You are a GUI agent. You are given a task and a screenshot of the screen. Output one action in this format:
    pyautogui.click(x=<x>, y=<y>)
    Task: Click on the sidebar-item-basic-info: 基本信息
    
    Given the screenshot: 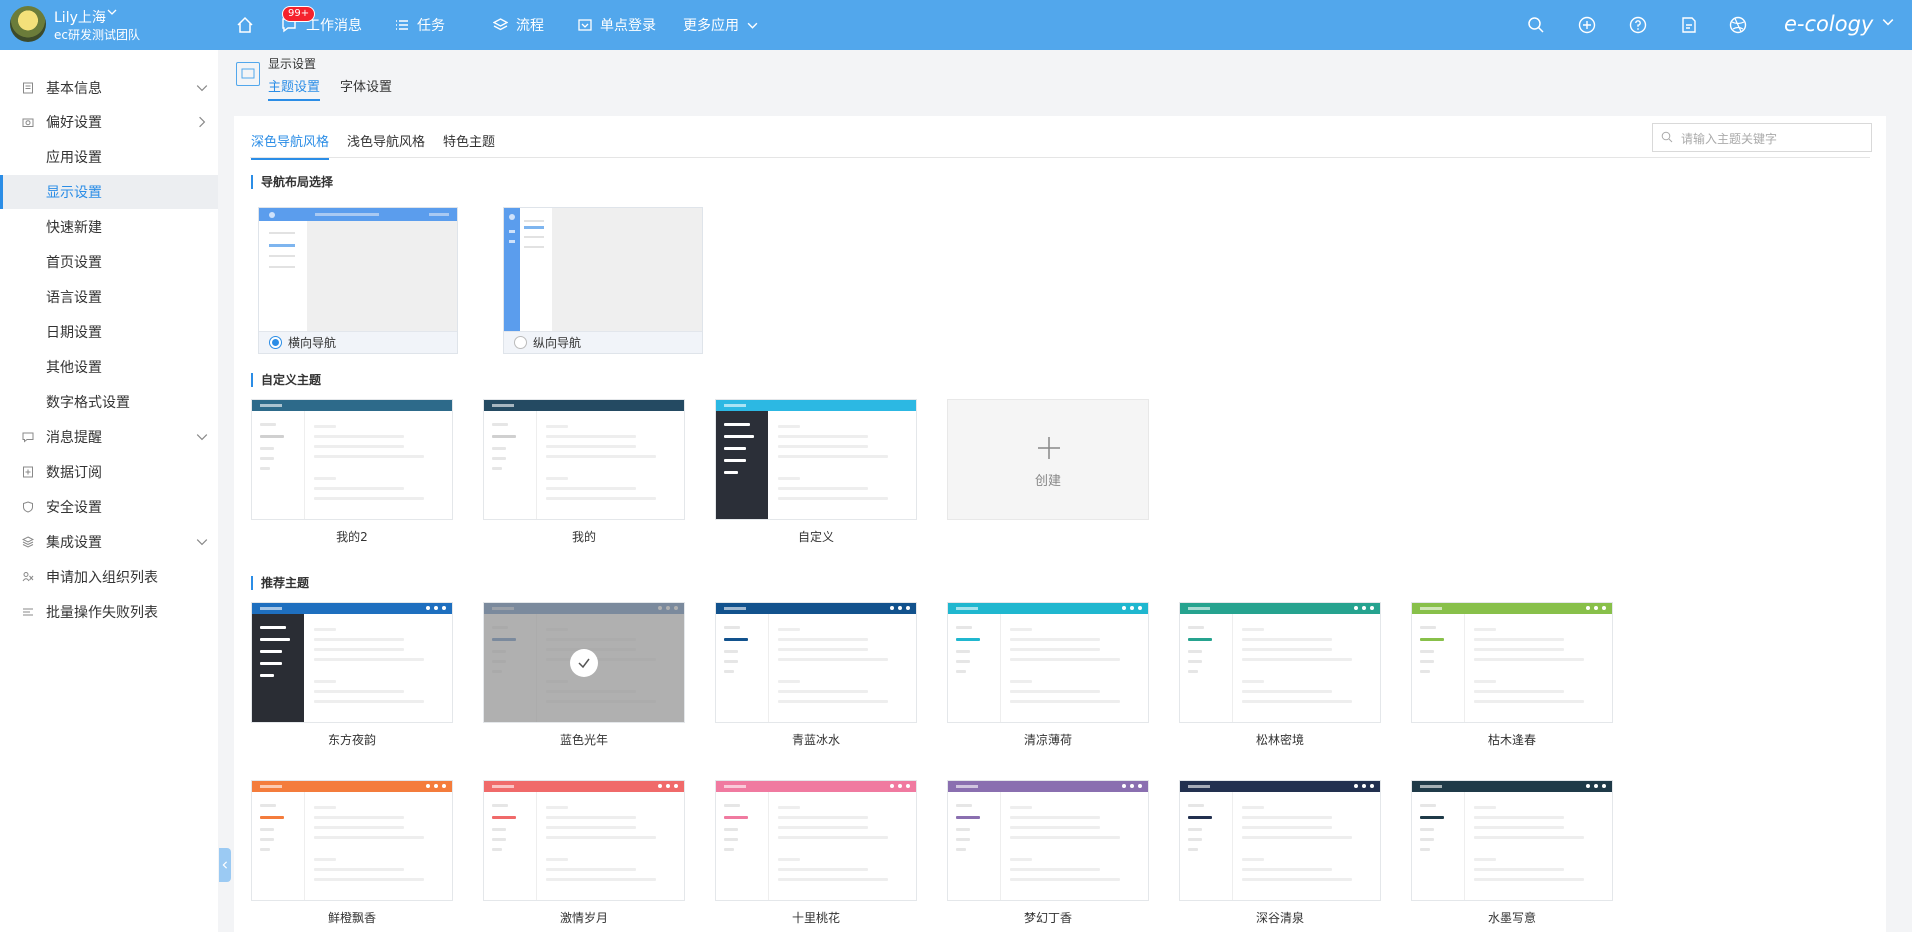 What is the action you would take?
    pyautogui.click(x=109, y=88)
    